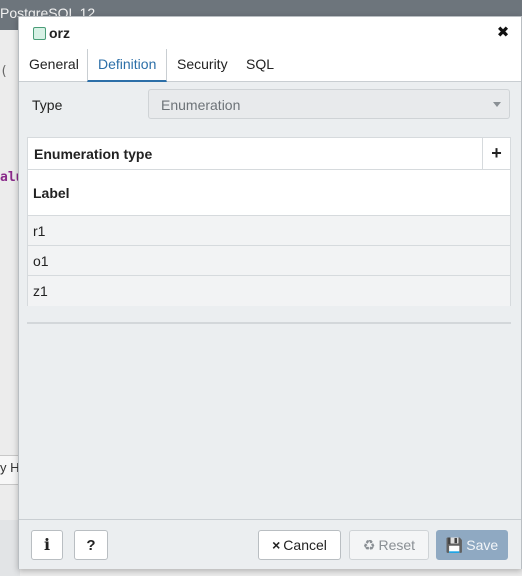  I want to click on cancel-label: Cancel, so click(305, 545).